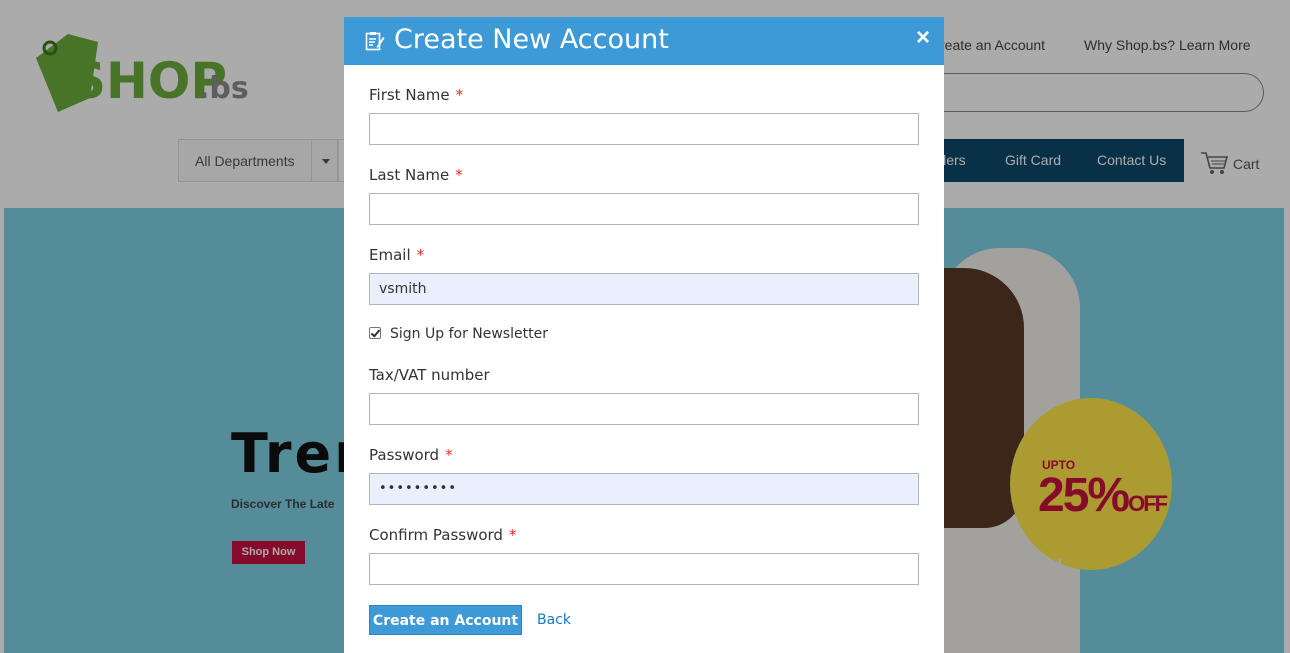 The width and height of the screenshot is (1290, 653). What do you see at coordinates (644, 489) in the screenshot?
I see `password-input: •••••••••` at bounding box center [644, 489].